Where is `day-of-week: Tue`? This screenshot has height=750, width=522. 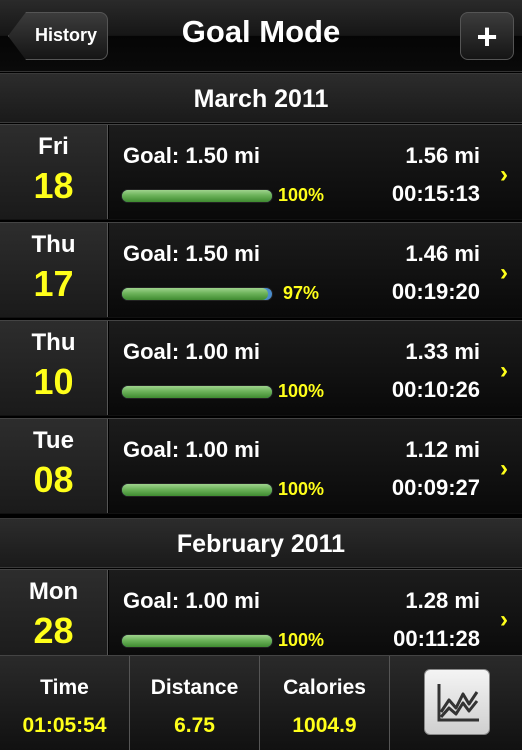 day-of-week: Tue is located at coordinates (53, 440).